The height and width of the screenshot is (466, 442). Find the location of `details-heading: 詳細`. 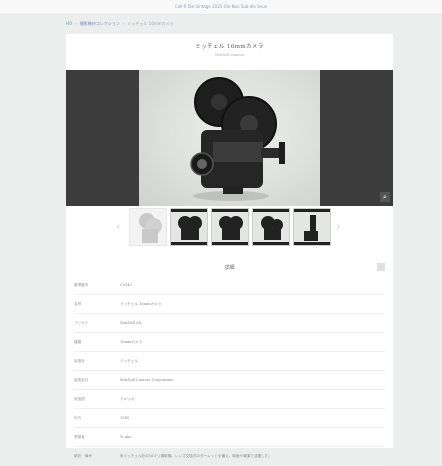

details-heading: 詳細 is located at coordinates (229, 268).